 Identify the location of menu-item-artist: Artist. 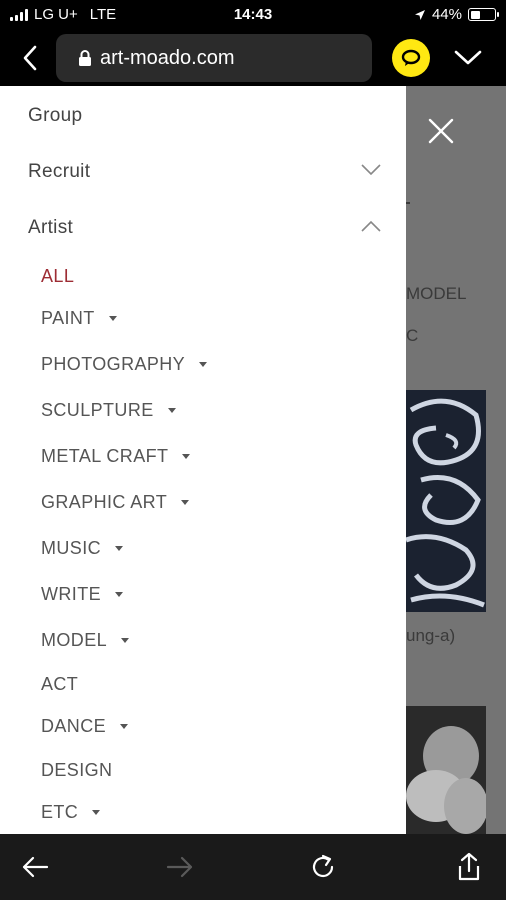
(50, 228).